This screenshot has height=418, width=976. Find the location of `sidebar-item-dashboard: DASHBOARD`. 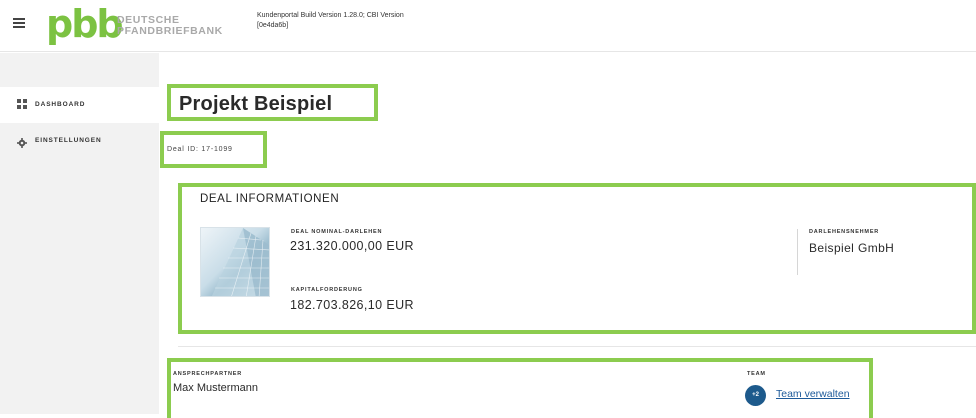

sidebar-item-dashboard: DASHBOARD is located at coordinates (79, 105).